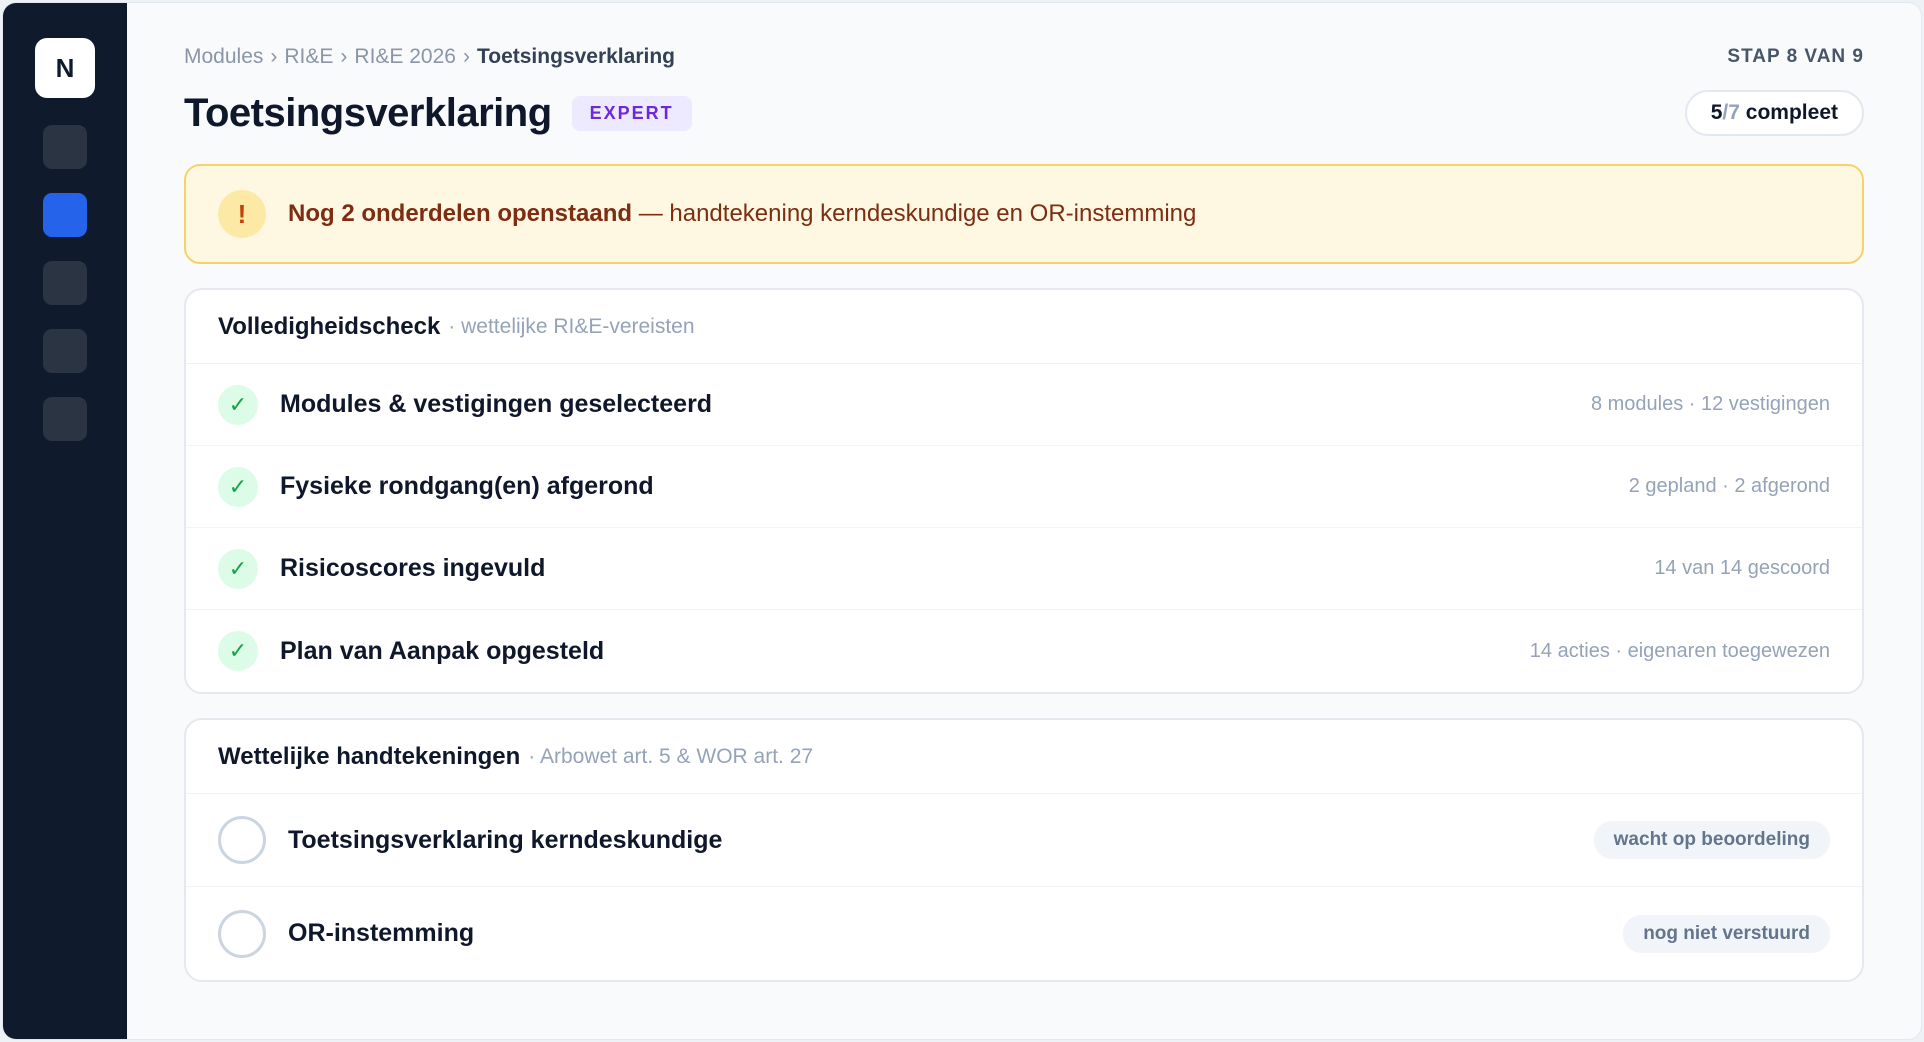 Image resolution: width=1924 pixels, height=1042 pixels. What do you see at coordinates (571, 326) in the screenshot?
I see `completeness-subtitle: · wettelijke RI&E-vereisten` at bounding box center [571, 326].